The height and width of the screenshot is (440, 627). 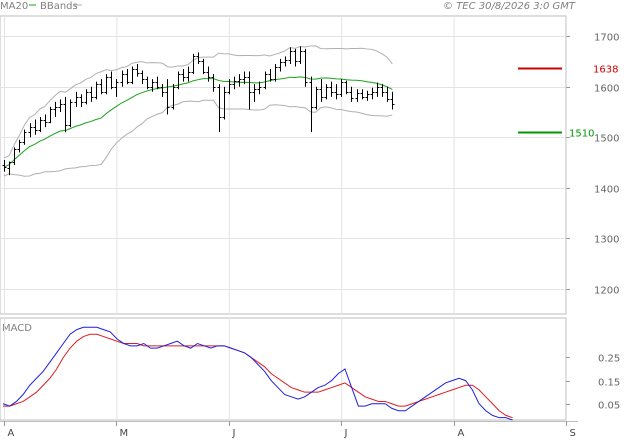 I want to click on price-tick-label: 1600, so click(x=606, y=89).